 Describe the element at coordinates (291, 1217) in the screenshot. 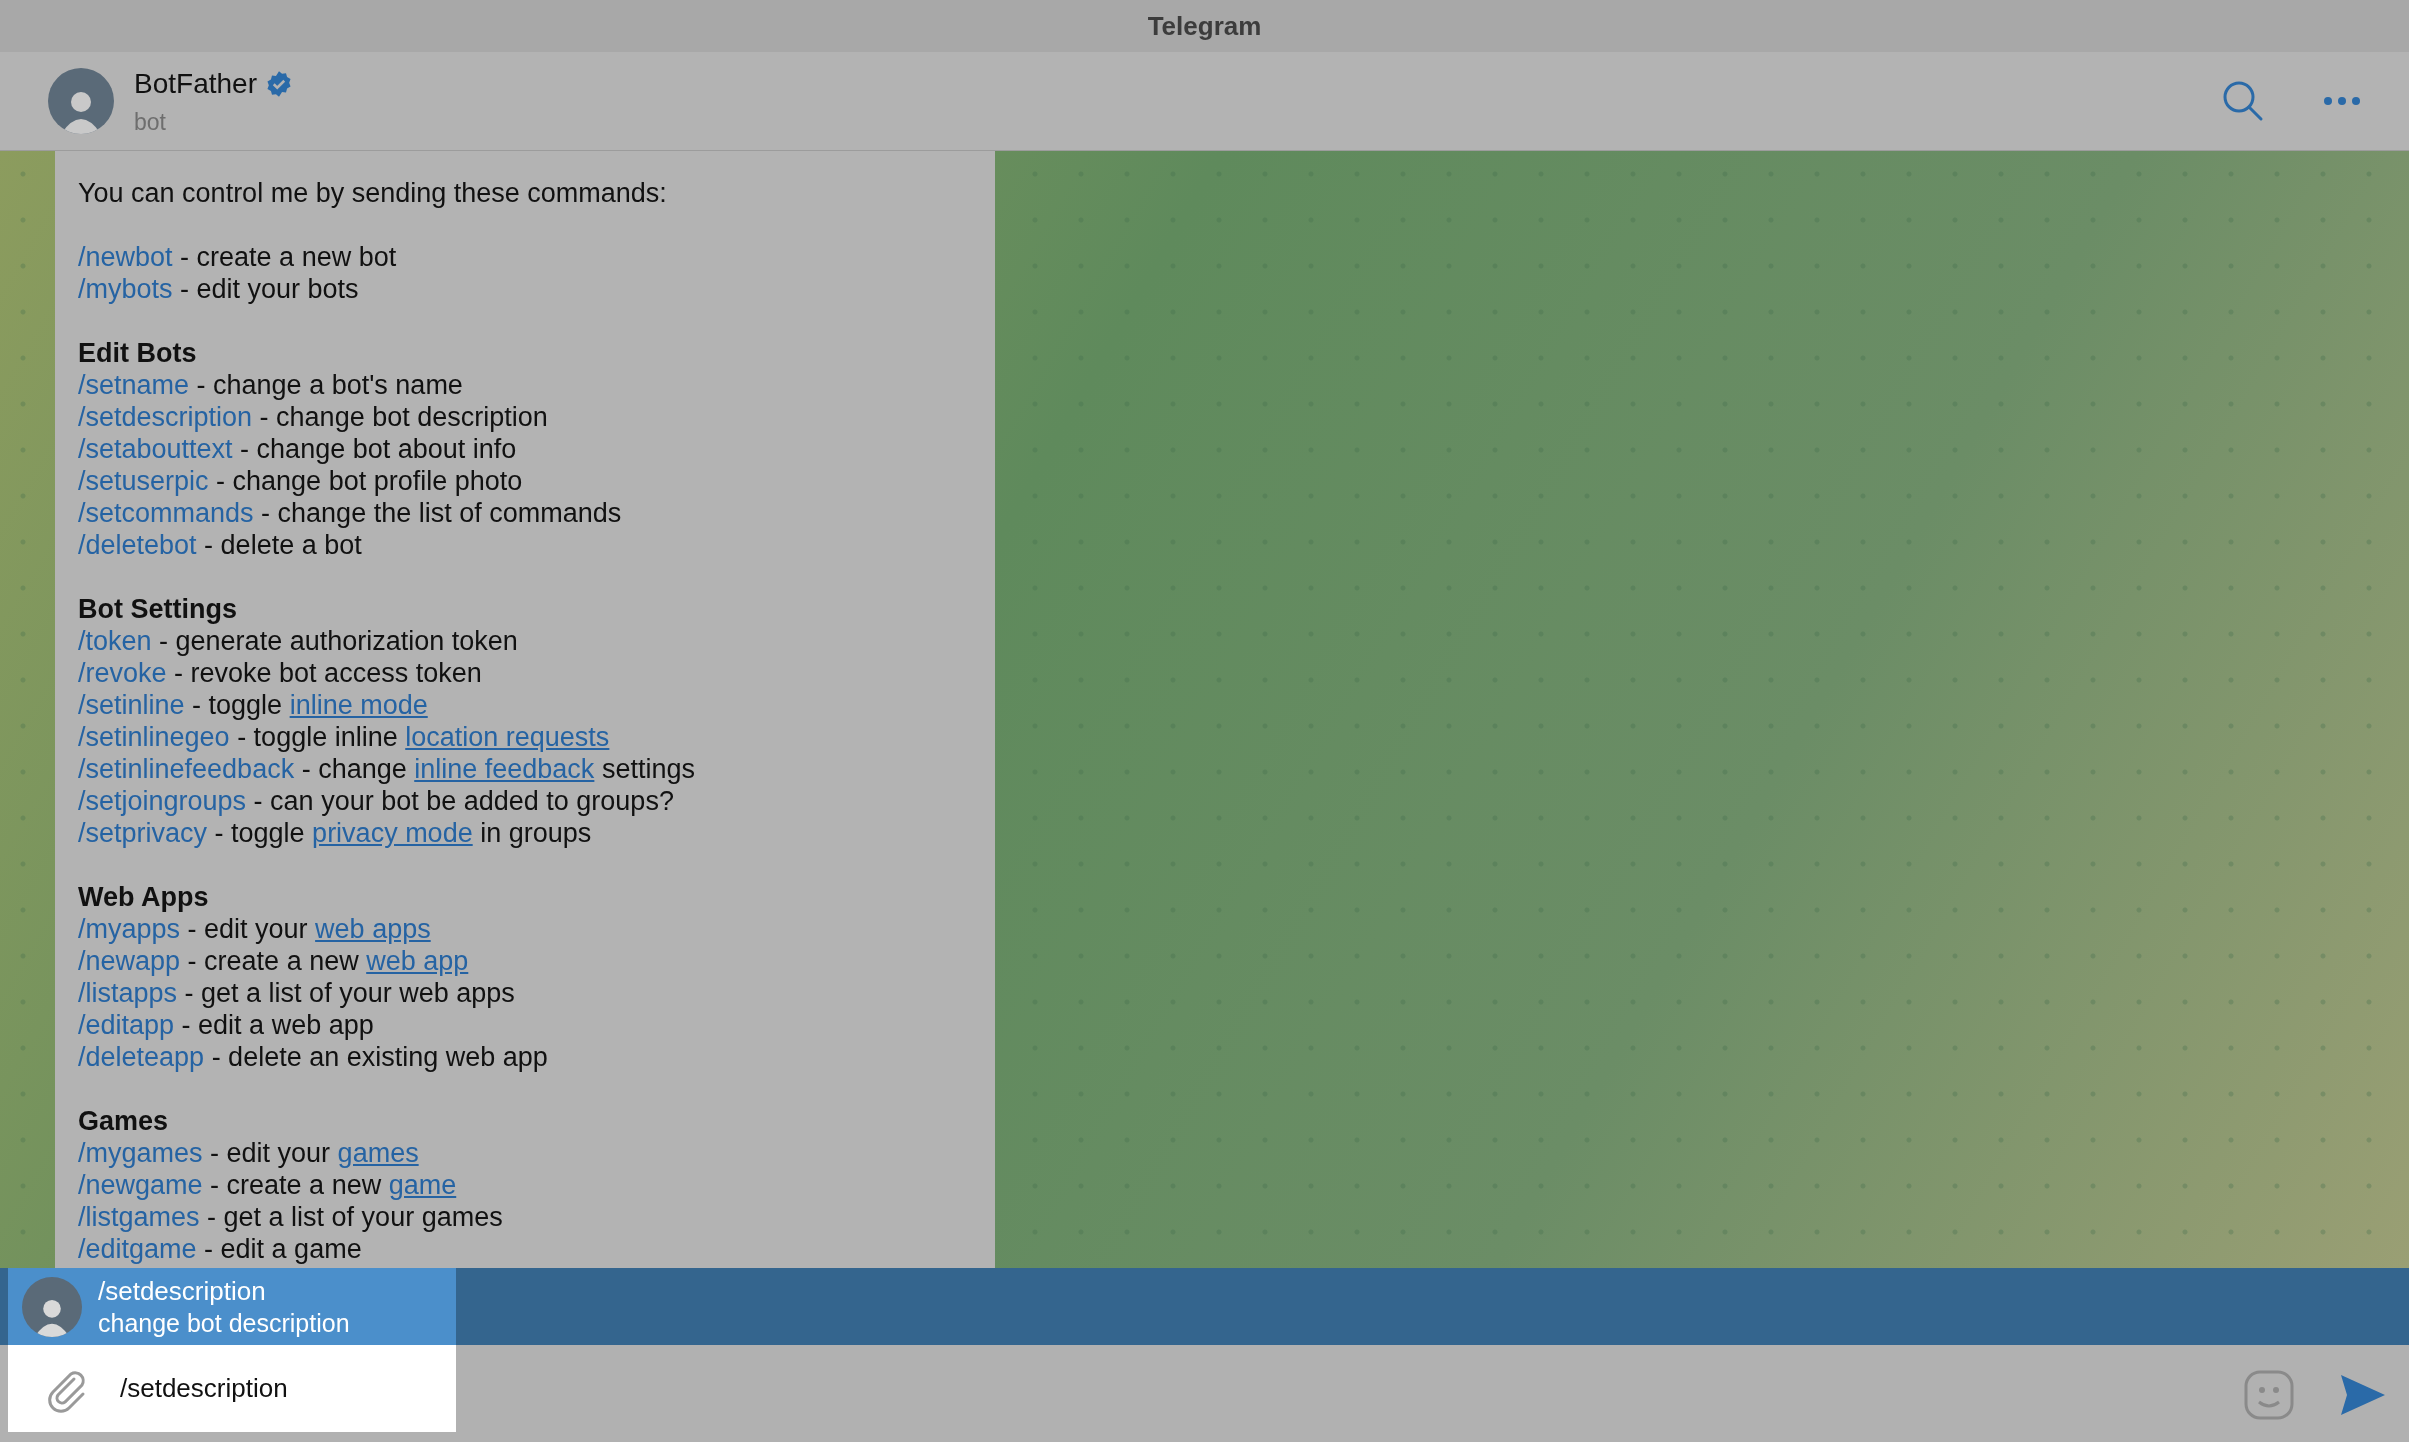

I see `command-line: /listgames - get a list of your games` at that location.